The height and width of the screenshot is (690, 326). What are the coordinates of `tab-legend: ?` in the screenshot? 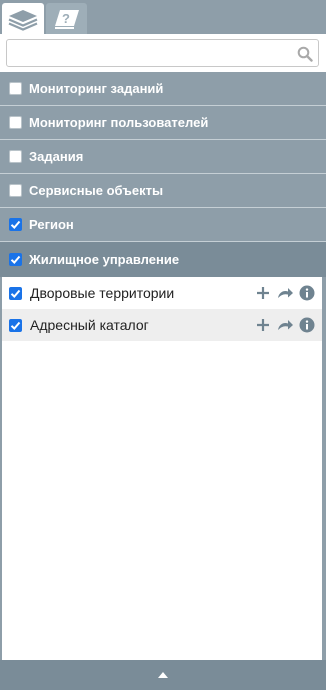 It's located at (66, 18).